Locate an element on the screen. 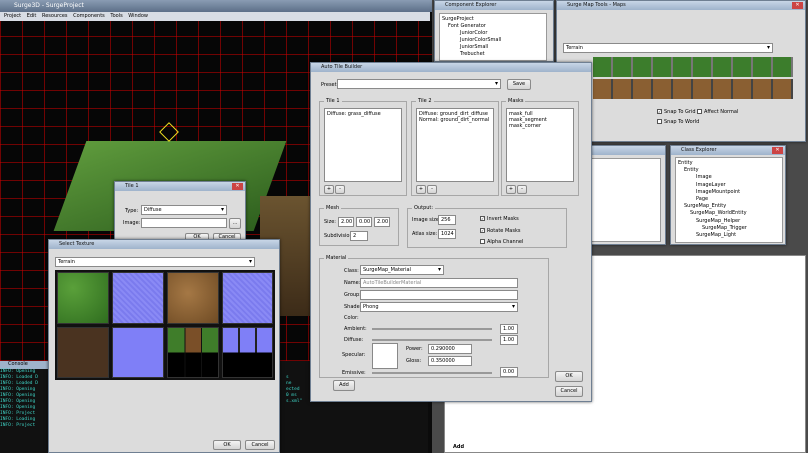 This screenshot has width=808, height=453. rotate-masks-option: ✓ Rotate Masks is located at coordinates (500, 231).